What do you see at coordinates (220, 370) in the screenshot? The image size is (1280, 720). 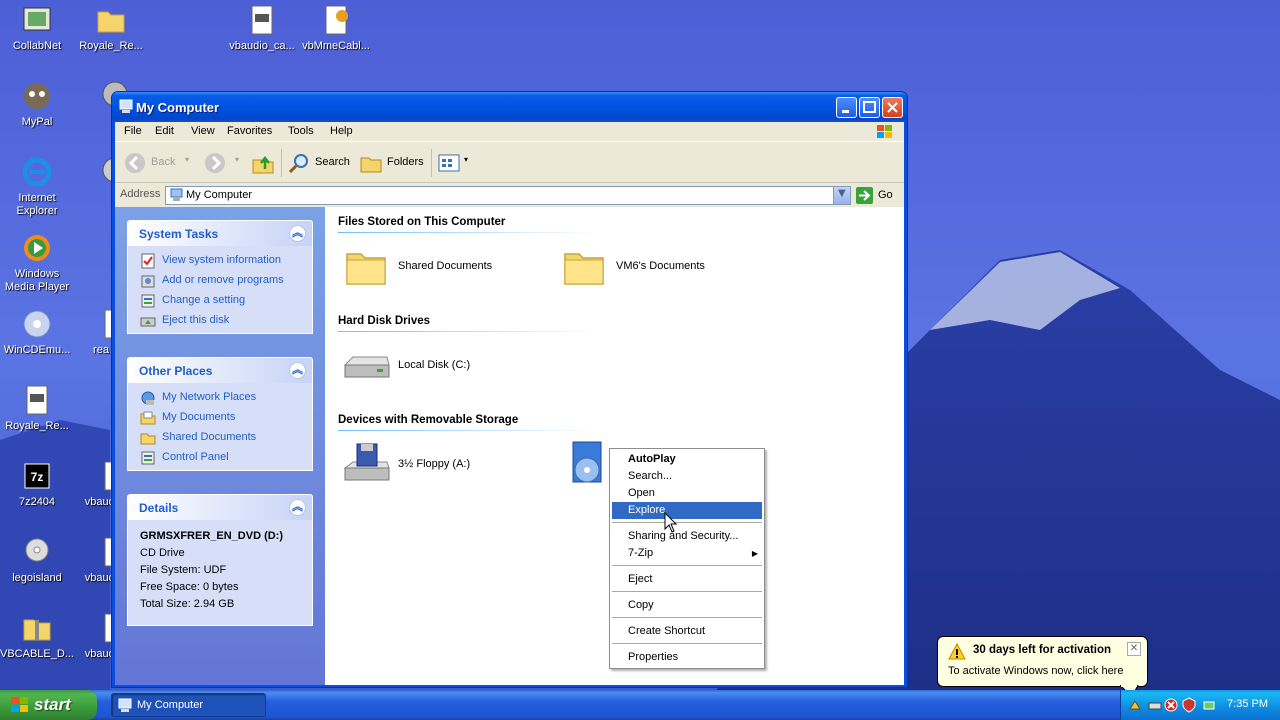 I see `other-places-header: Other Places ︽` at bounding box center [220, 370].